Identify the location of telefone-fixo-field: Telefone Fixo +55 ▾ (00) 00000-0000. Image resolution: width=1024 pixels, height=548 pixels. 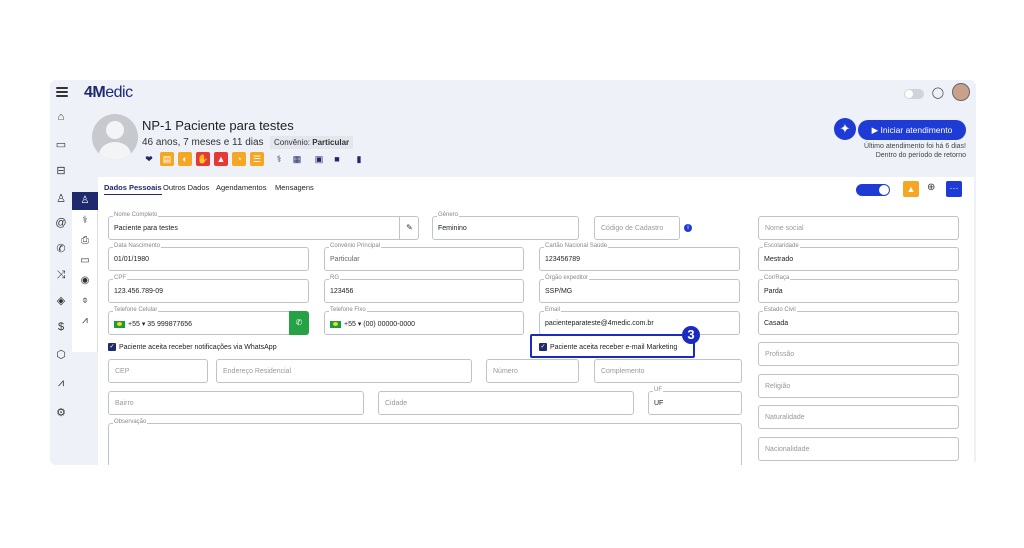
(424, 321).